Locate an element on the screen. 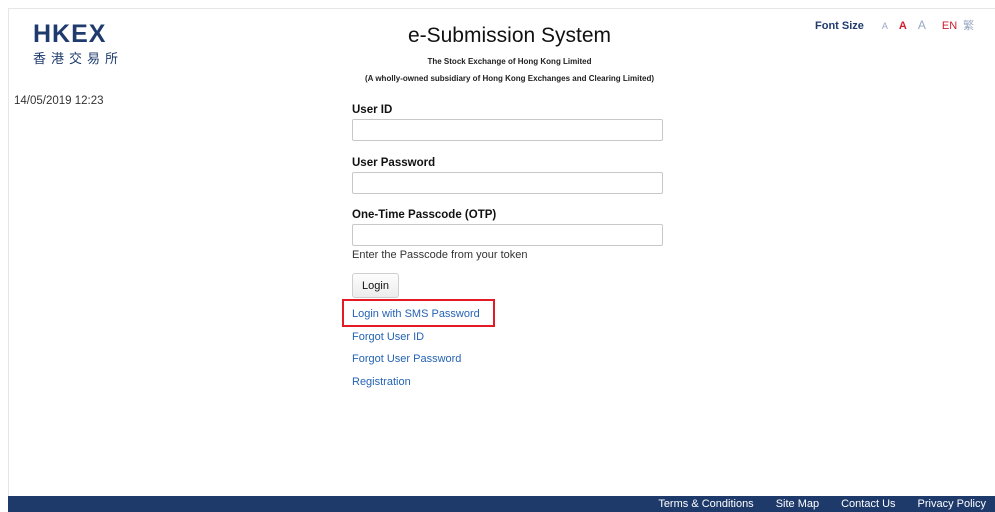 The width and height of the screenshot is (995, 512). login-button: Login is located at coordinates (375, 285).